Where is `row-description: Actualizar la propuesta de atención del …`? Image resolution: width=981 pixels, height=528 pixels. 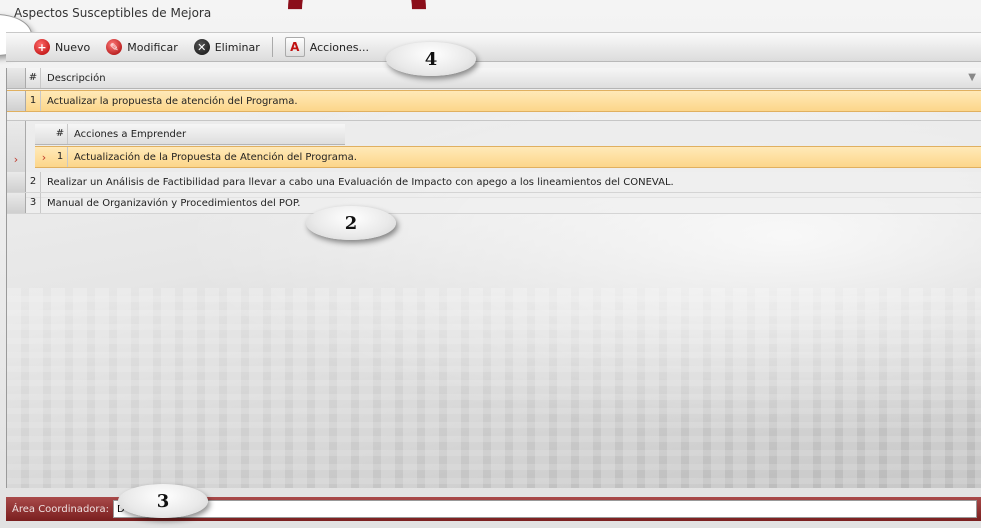
row-description: Actualizar la propuesta de atención del … is located at coordinates (172, 101).